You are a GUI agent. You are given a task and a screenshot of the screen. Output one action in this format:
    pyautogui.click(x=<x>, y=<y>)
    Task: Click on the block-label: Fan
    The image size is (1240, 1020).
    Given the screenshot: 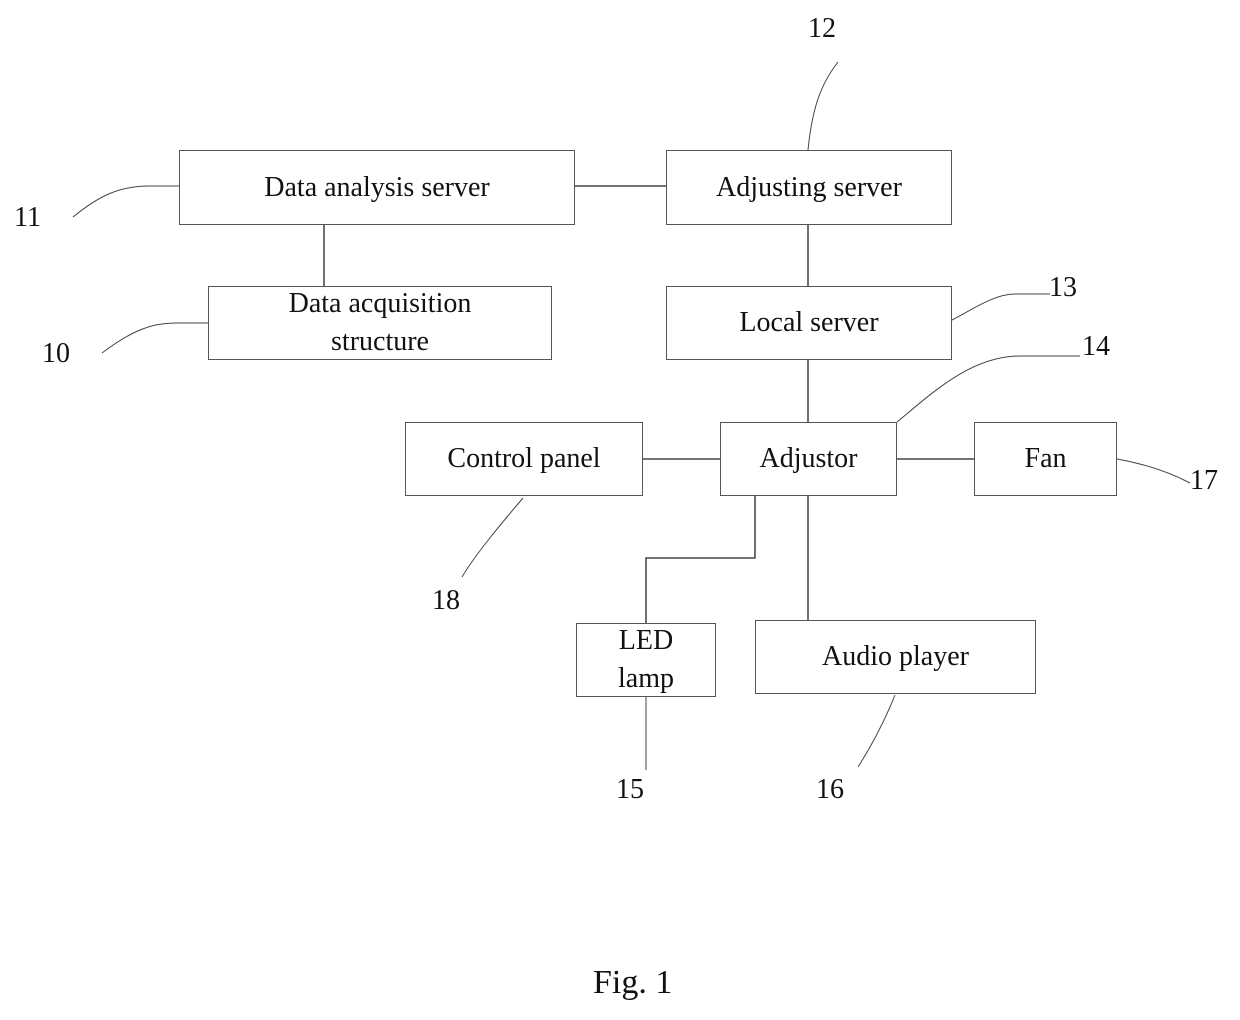 What is the action you would take?
    pyautogui.click(x=1045, y=458)
    